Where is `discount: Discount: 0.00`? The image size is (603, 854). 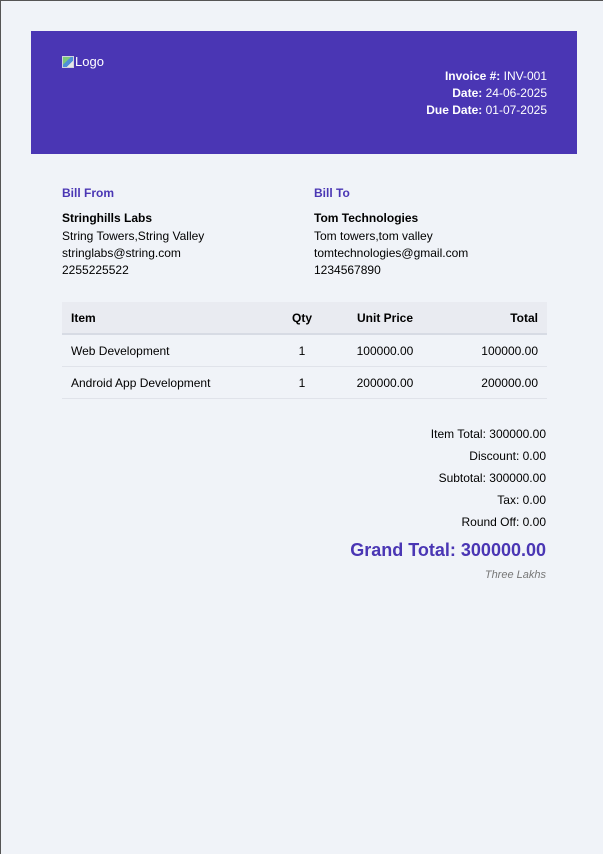 discount: Discount: 0.00 is located at coordinates (507, 456).